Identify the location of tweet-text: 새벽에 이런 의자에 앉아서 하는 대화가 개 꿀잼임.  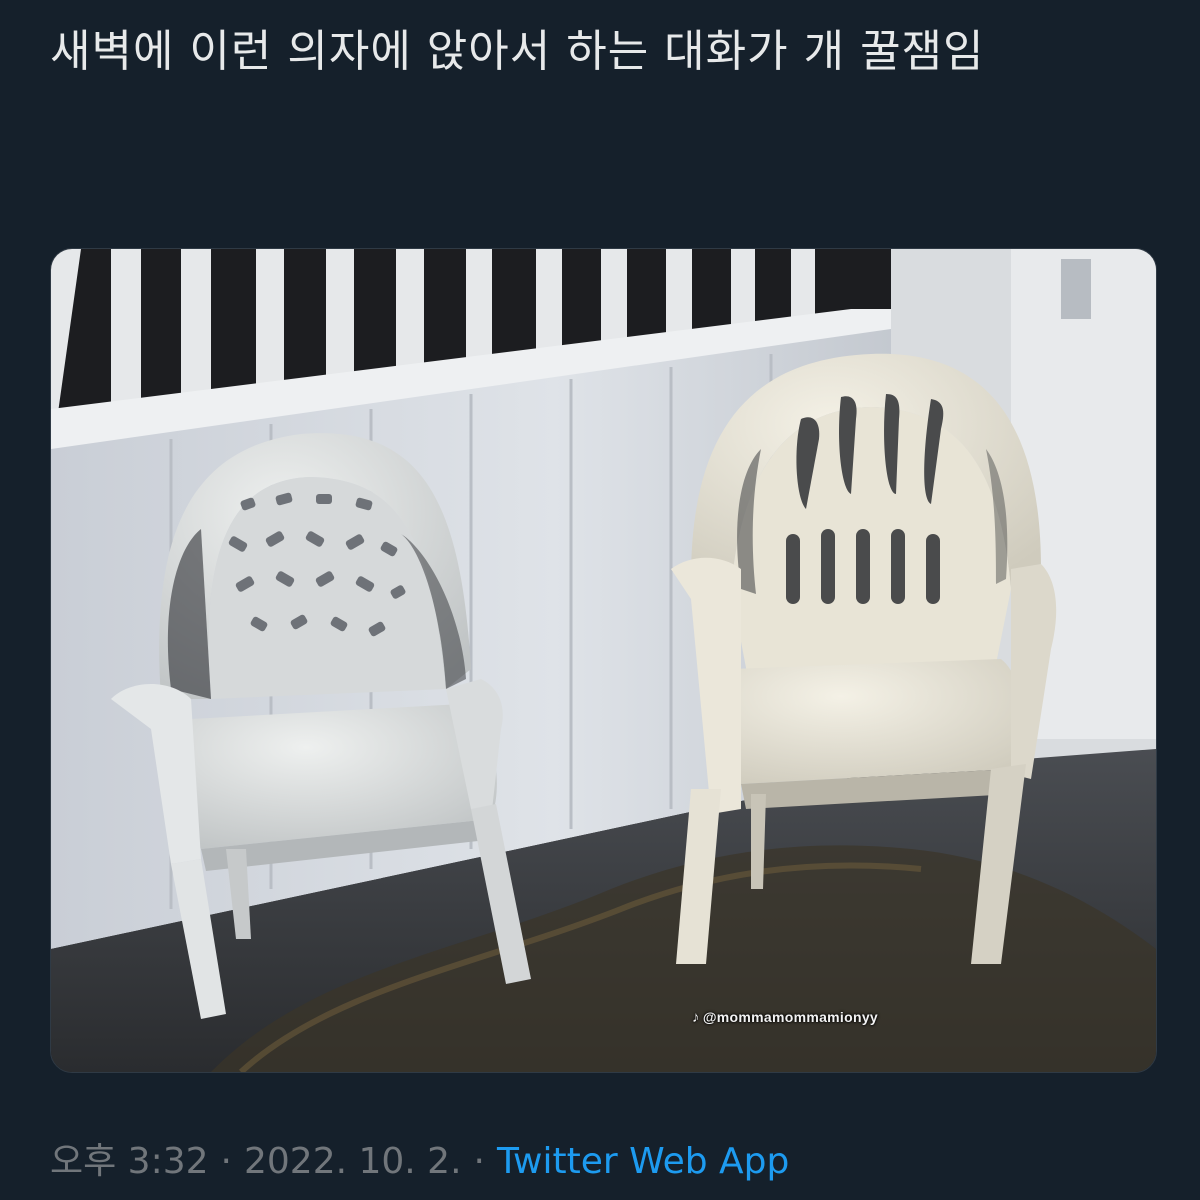
(517, 51).